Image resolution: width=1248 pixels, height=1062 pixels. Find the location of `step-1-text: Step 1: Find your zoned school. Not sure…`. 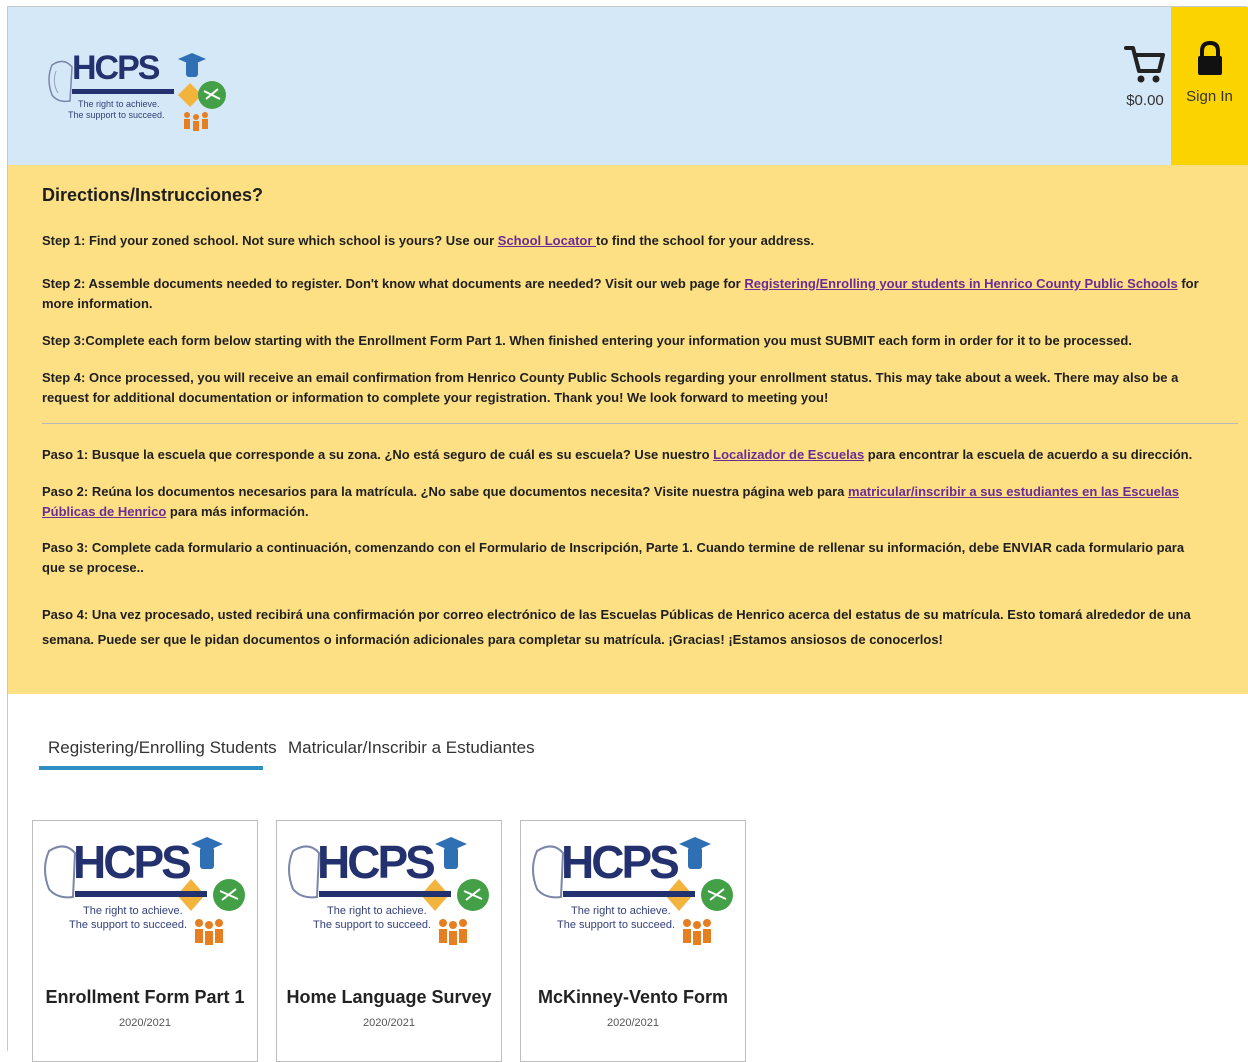

step-1-text: Step 1: Find your zoned school. Not sure… is located at coordinates (270, 240).